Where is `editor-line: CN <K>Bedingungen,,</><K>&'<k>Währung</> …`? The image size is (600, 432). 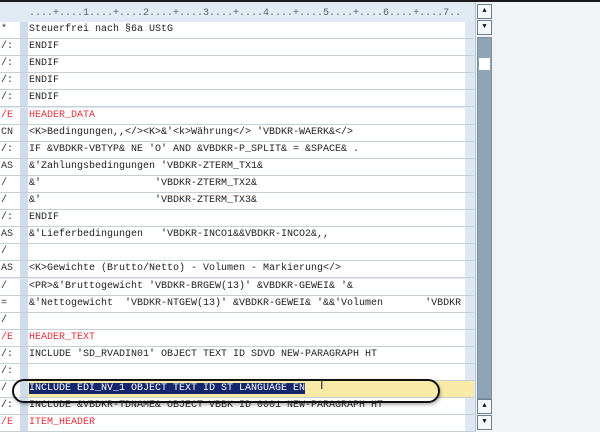
editor-line: CN <K>Bedingungen,,</><K>&'<k>Währung</> … is located at coordinates (237, 133).